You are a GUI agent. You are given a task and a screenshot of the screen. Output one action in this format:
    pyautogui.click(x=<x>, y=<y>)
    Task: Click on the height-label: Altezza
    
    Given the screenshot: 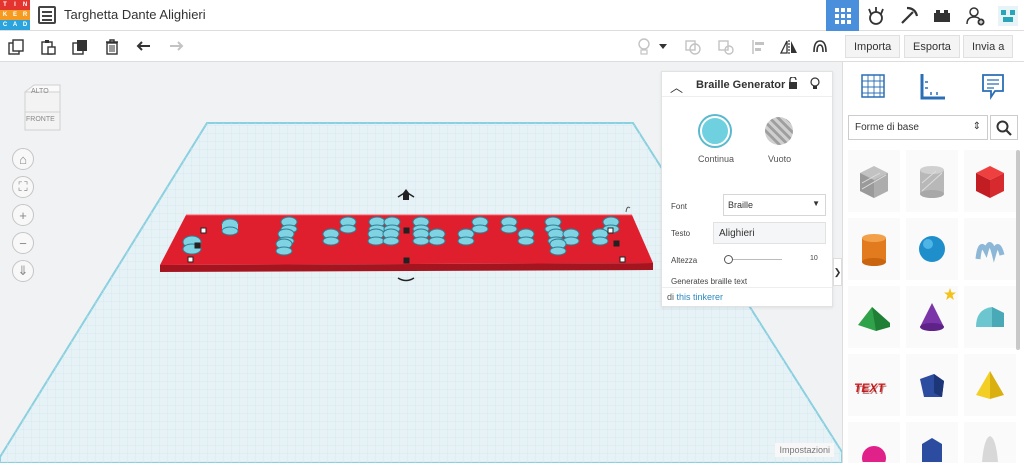 What is the action you would take?
    pyautogui.click(x=684, y=260)
    